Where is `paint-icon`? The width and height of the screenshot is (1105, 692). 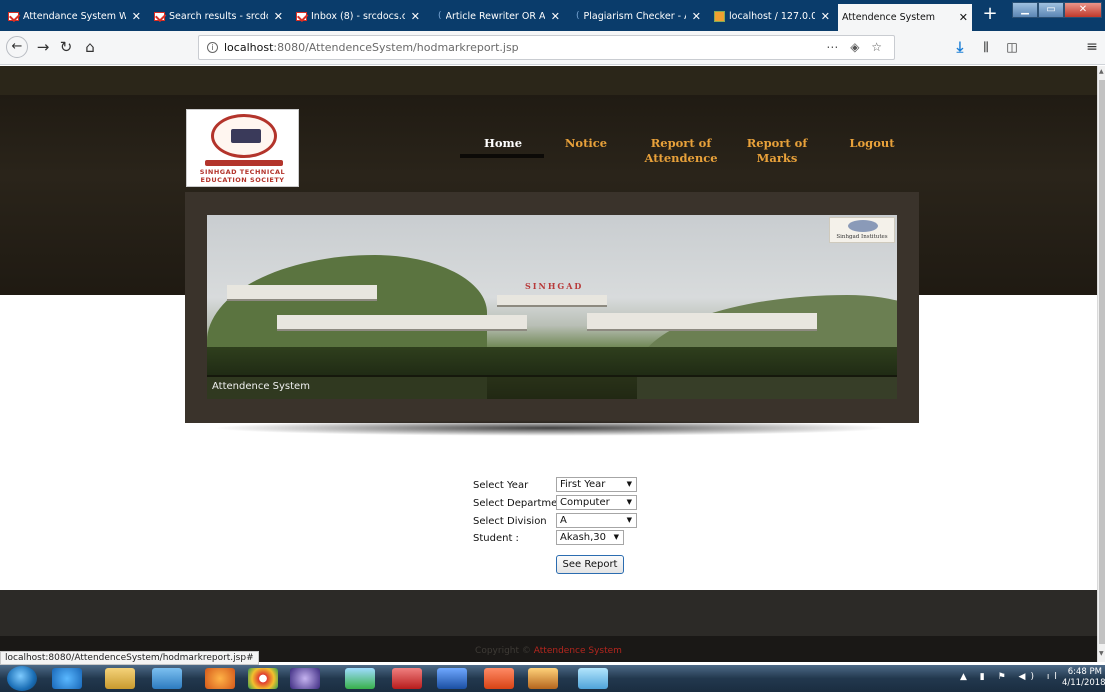
paint-icon is located at coordinates (593, 678).